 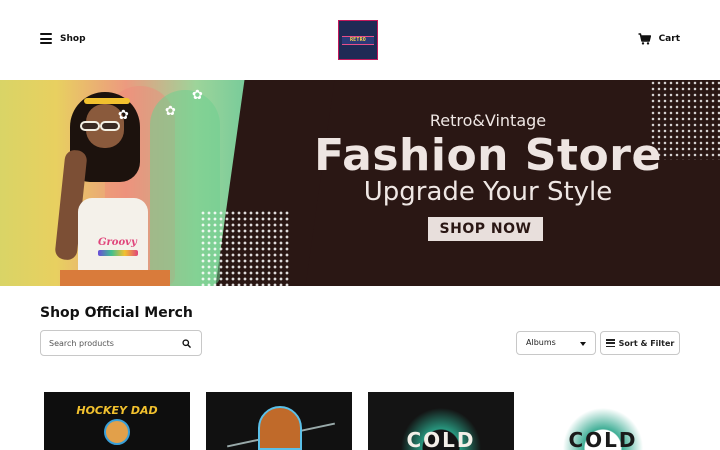 I want to click on product-image, so click(x=280, y=428).